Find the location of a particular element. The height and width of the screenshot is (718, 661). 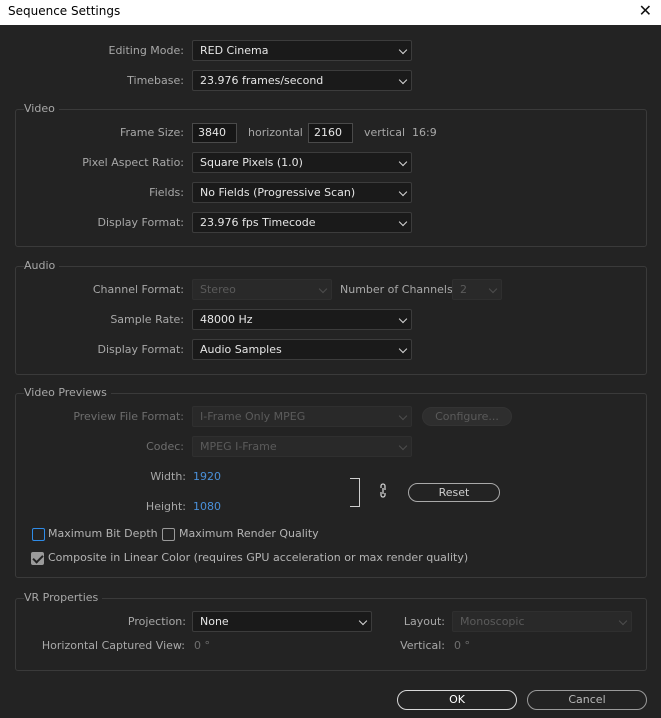

timebase-dropdown: 23.976 frames/second is located at coordinates (302, 80).